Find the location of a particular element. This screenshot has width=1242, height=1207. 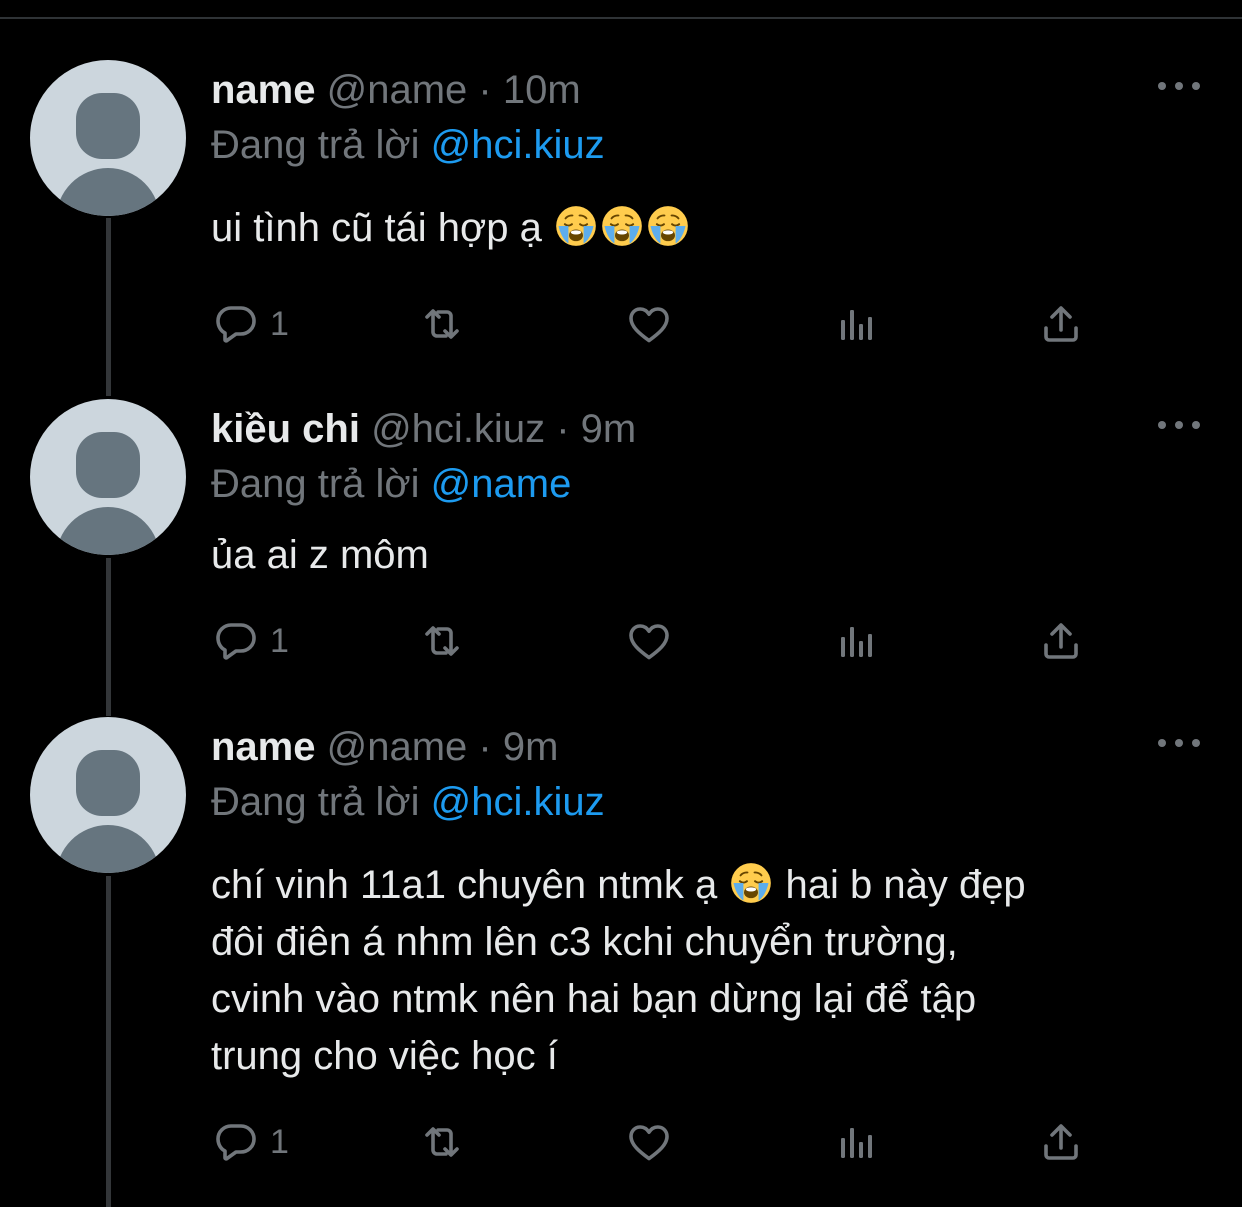

tweet-text-content: ui tình cũ tái hợp ạ is located at coordinates (376, 228).